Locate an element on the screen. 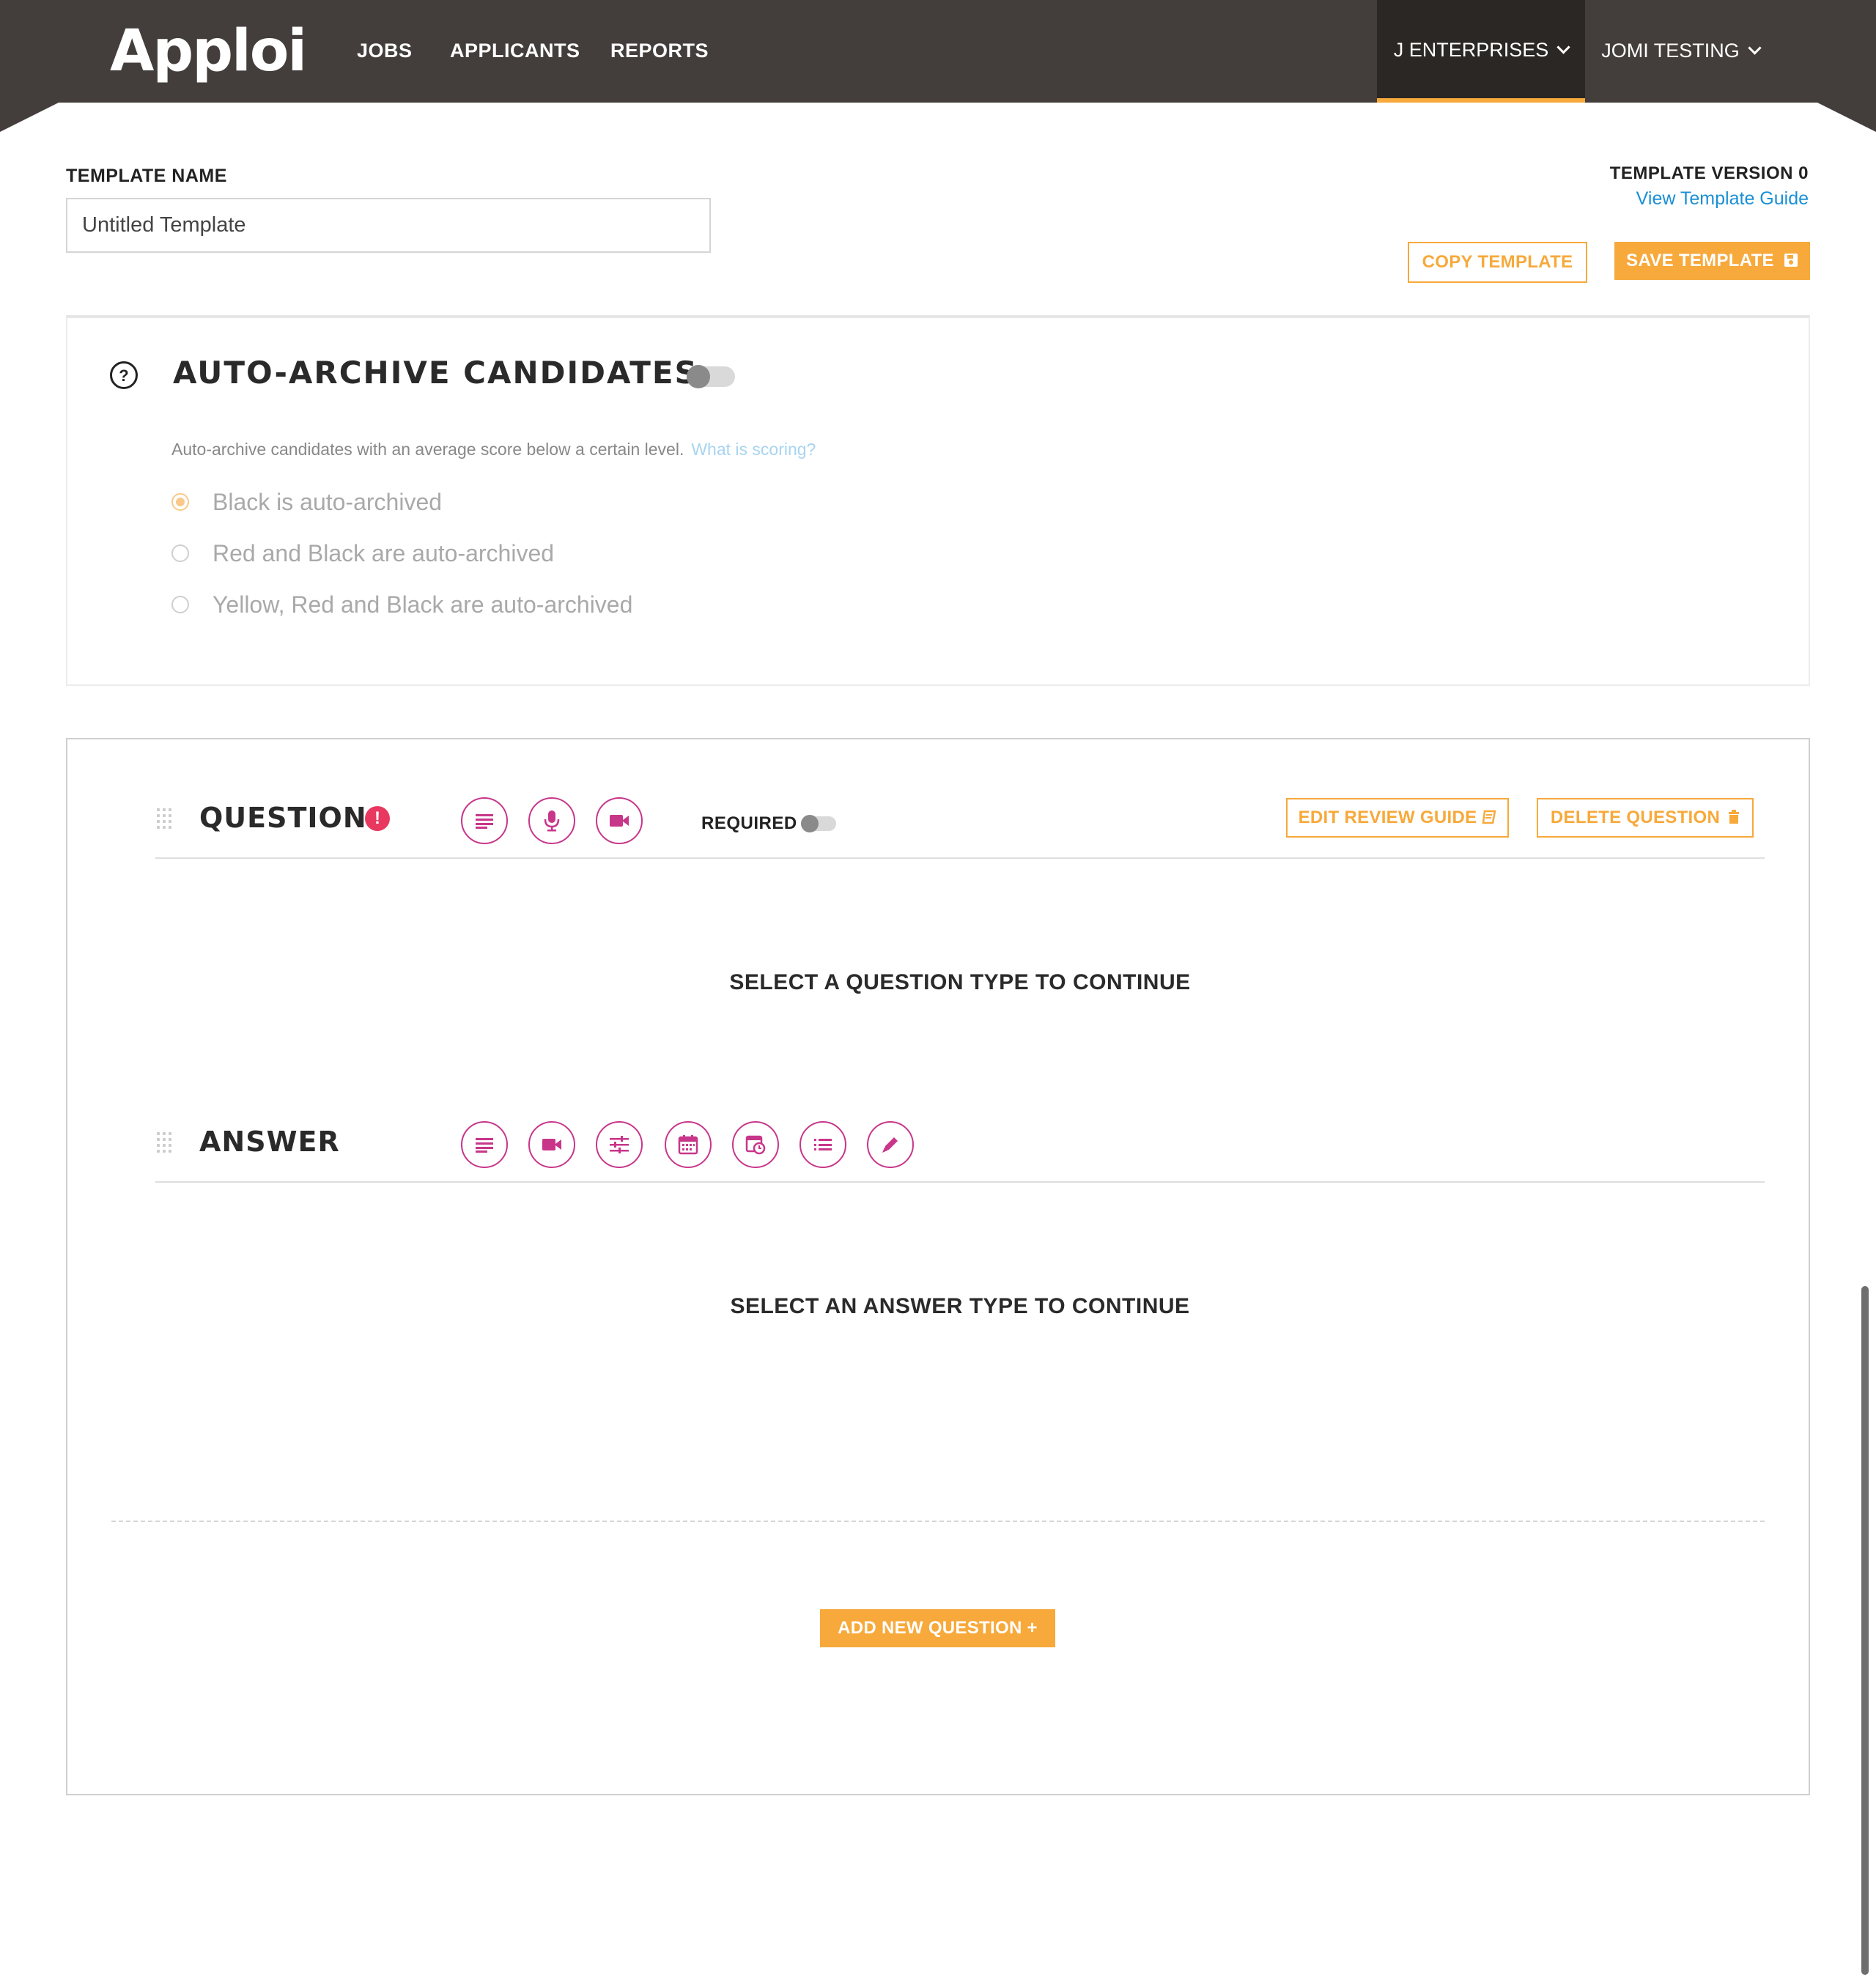 This screenshot has height=1980, width=1876. edit-review-guide-button: EDIT REVIEW GUIDE is located at coordinates (1397, 818).